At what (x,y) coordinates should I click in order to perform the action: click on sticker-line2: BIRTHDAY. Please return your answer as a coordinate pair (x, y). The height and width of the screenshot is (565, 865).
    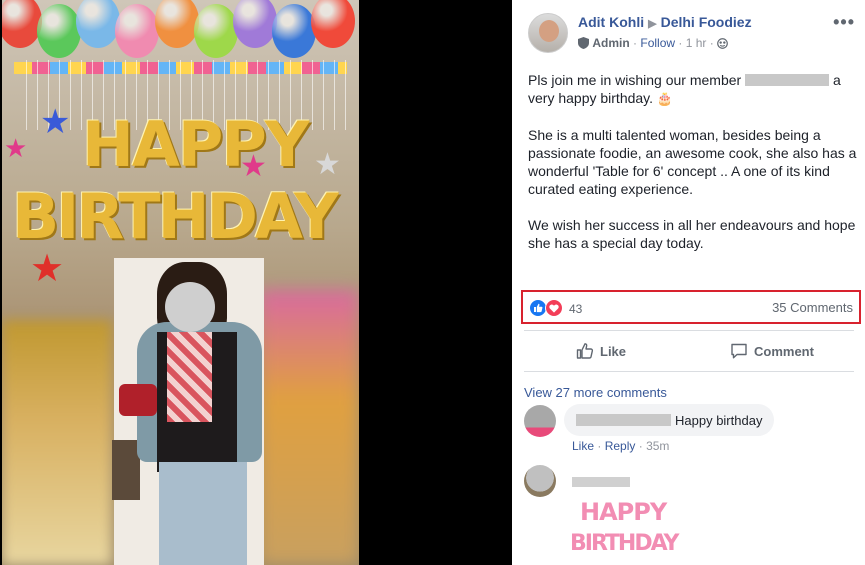
    Looking at the image, I should click on (624, 543).